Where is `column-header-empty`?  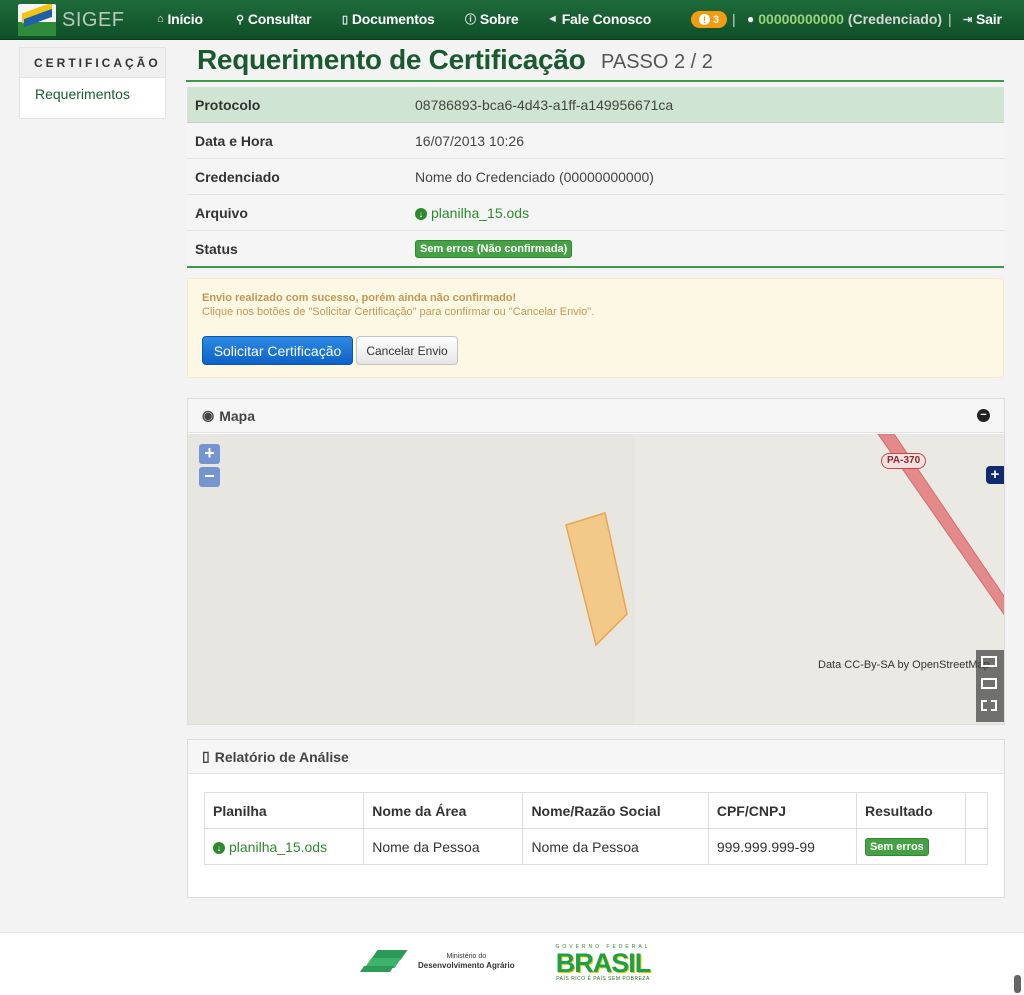 column-header-empty is located at coordinates (976, 810).